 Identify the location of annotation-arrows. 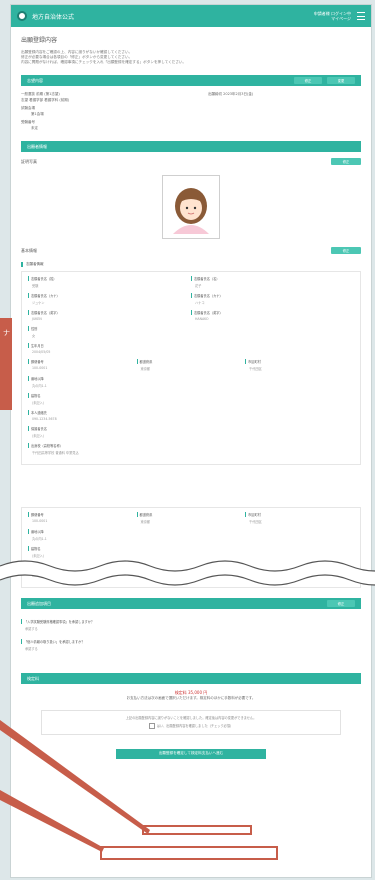
(75, 786).